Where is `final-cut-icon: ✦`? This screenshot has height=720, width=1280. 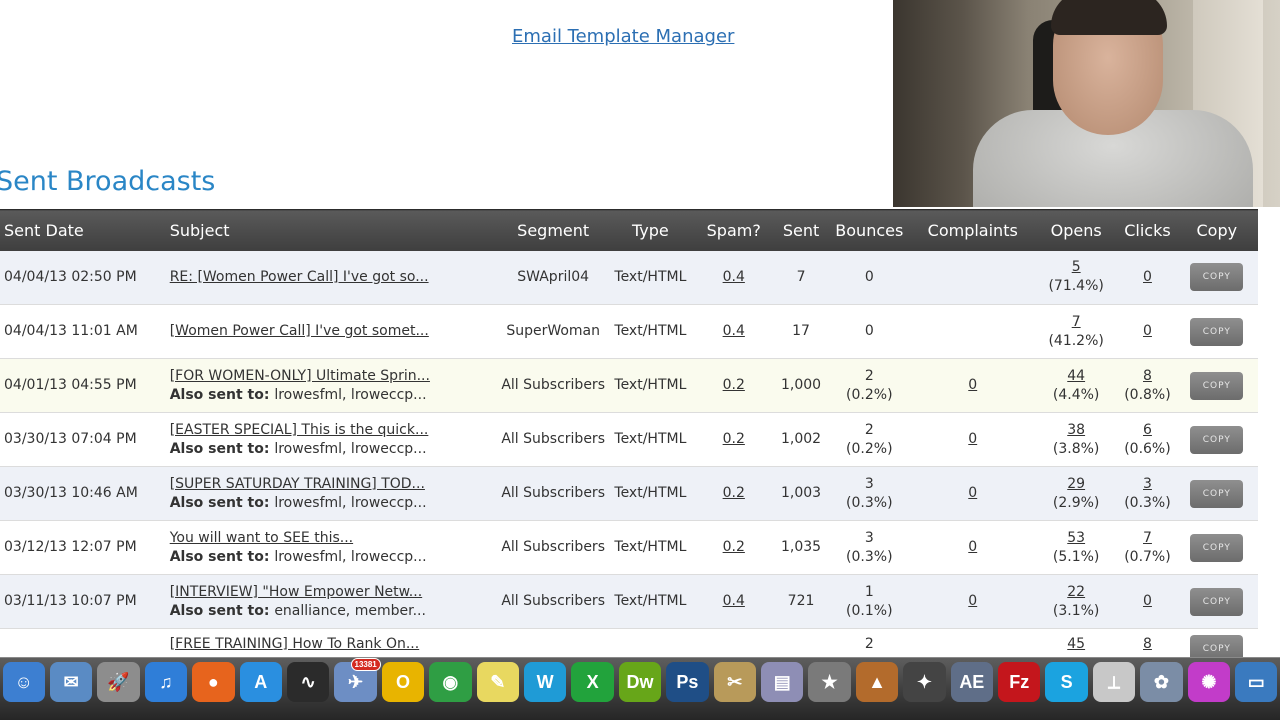 final-cut-icon: ✦ is located at coordinates (924, 682).